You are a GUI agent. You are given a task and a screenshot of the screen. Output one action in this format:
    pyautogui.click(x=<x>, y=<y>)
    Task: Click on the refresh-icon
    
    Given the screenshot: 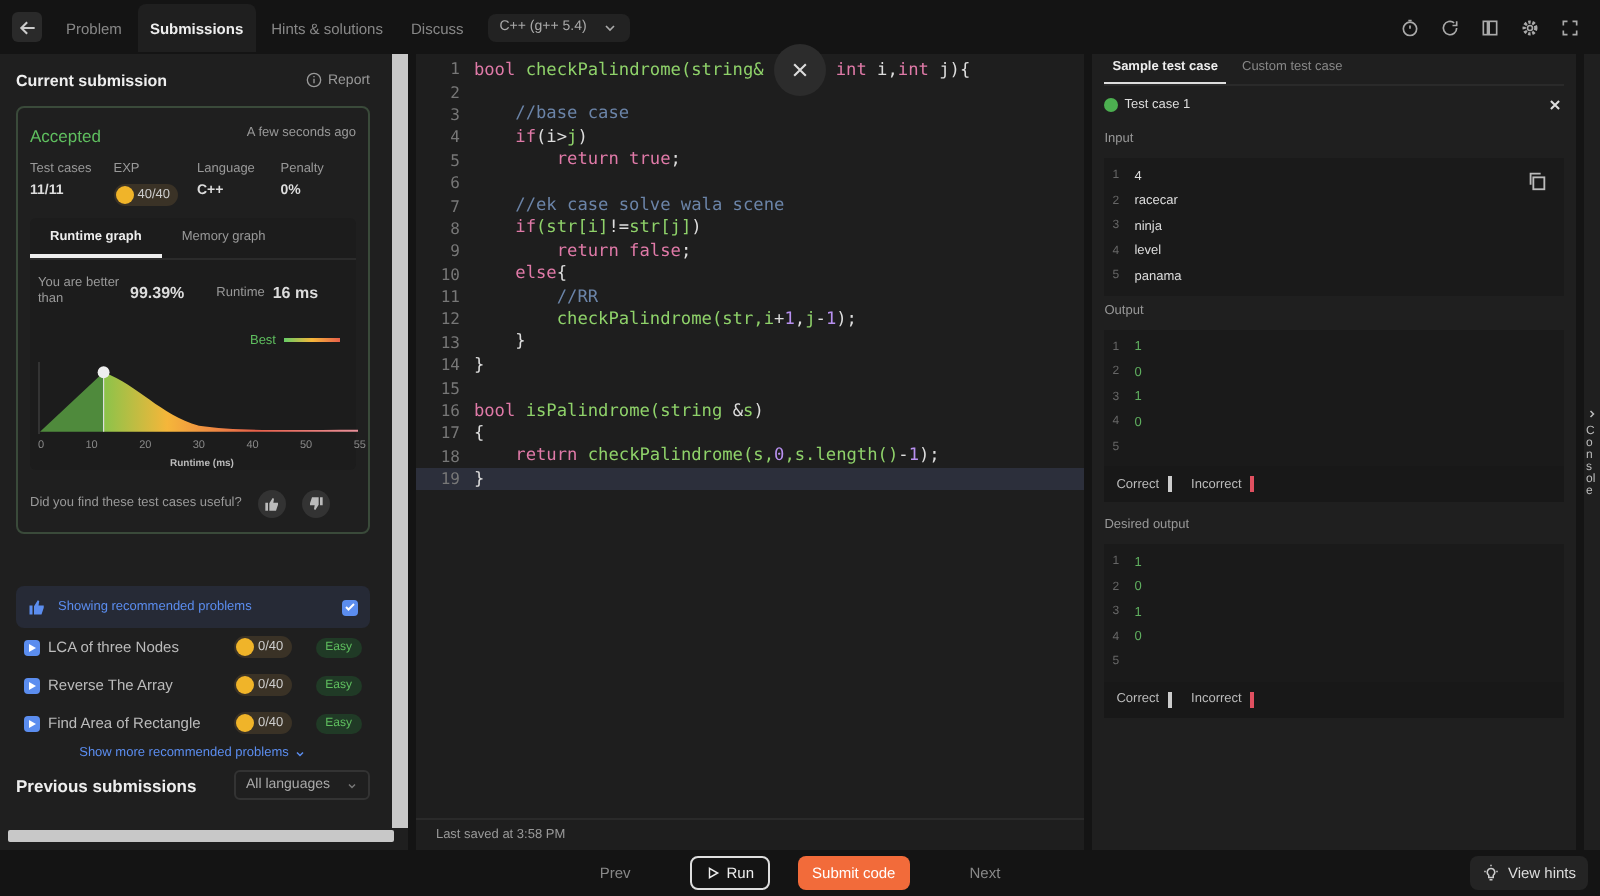 What is the action you would take?
    pyautogui.click(x=1450, y=27)
    